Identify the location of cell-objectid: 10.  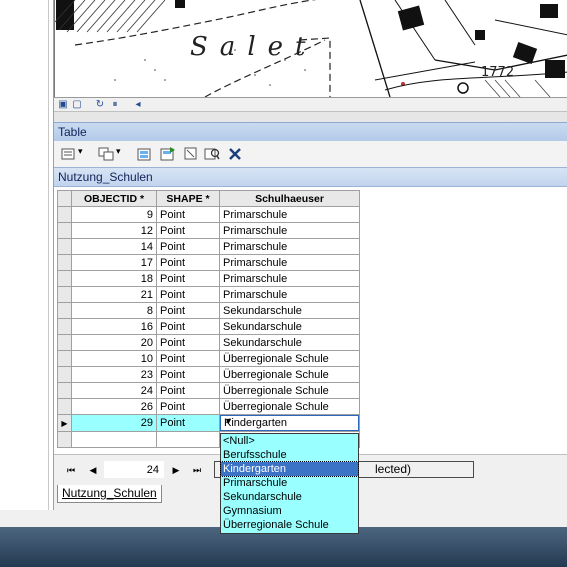
(114, 358).